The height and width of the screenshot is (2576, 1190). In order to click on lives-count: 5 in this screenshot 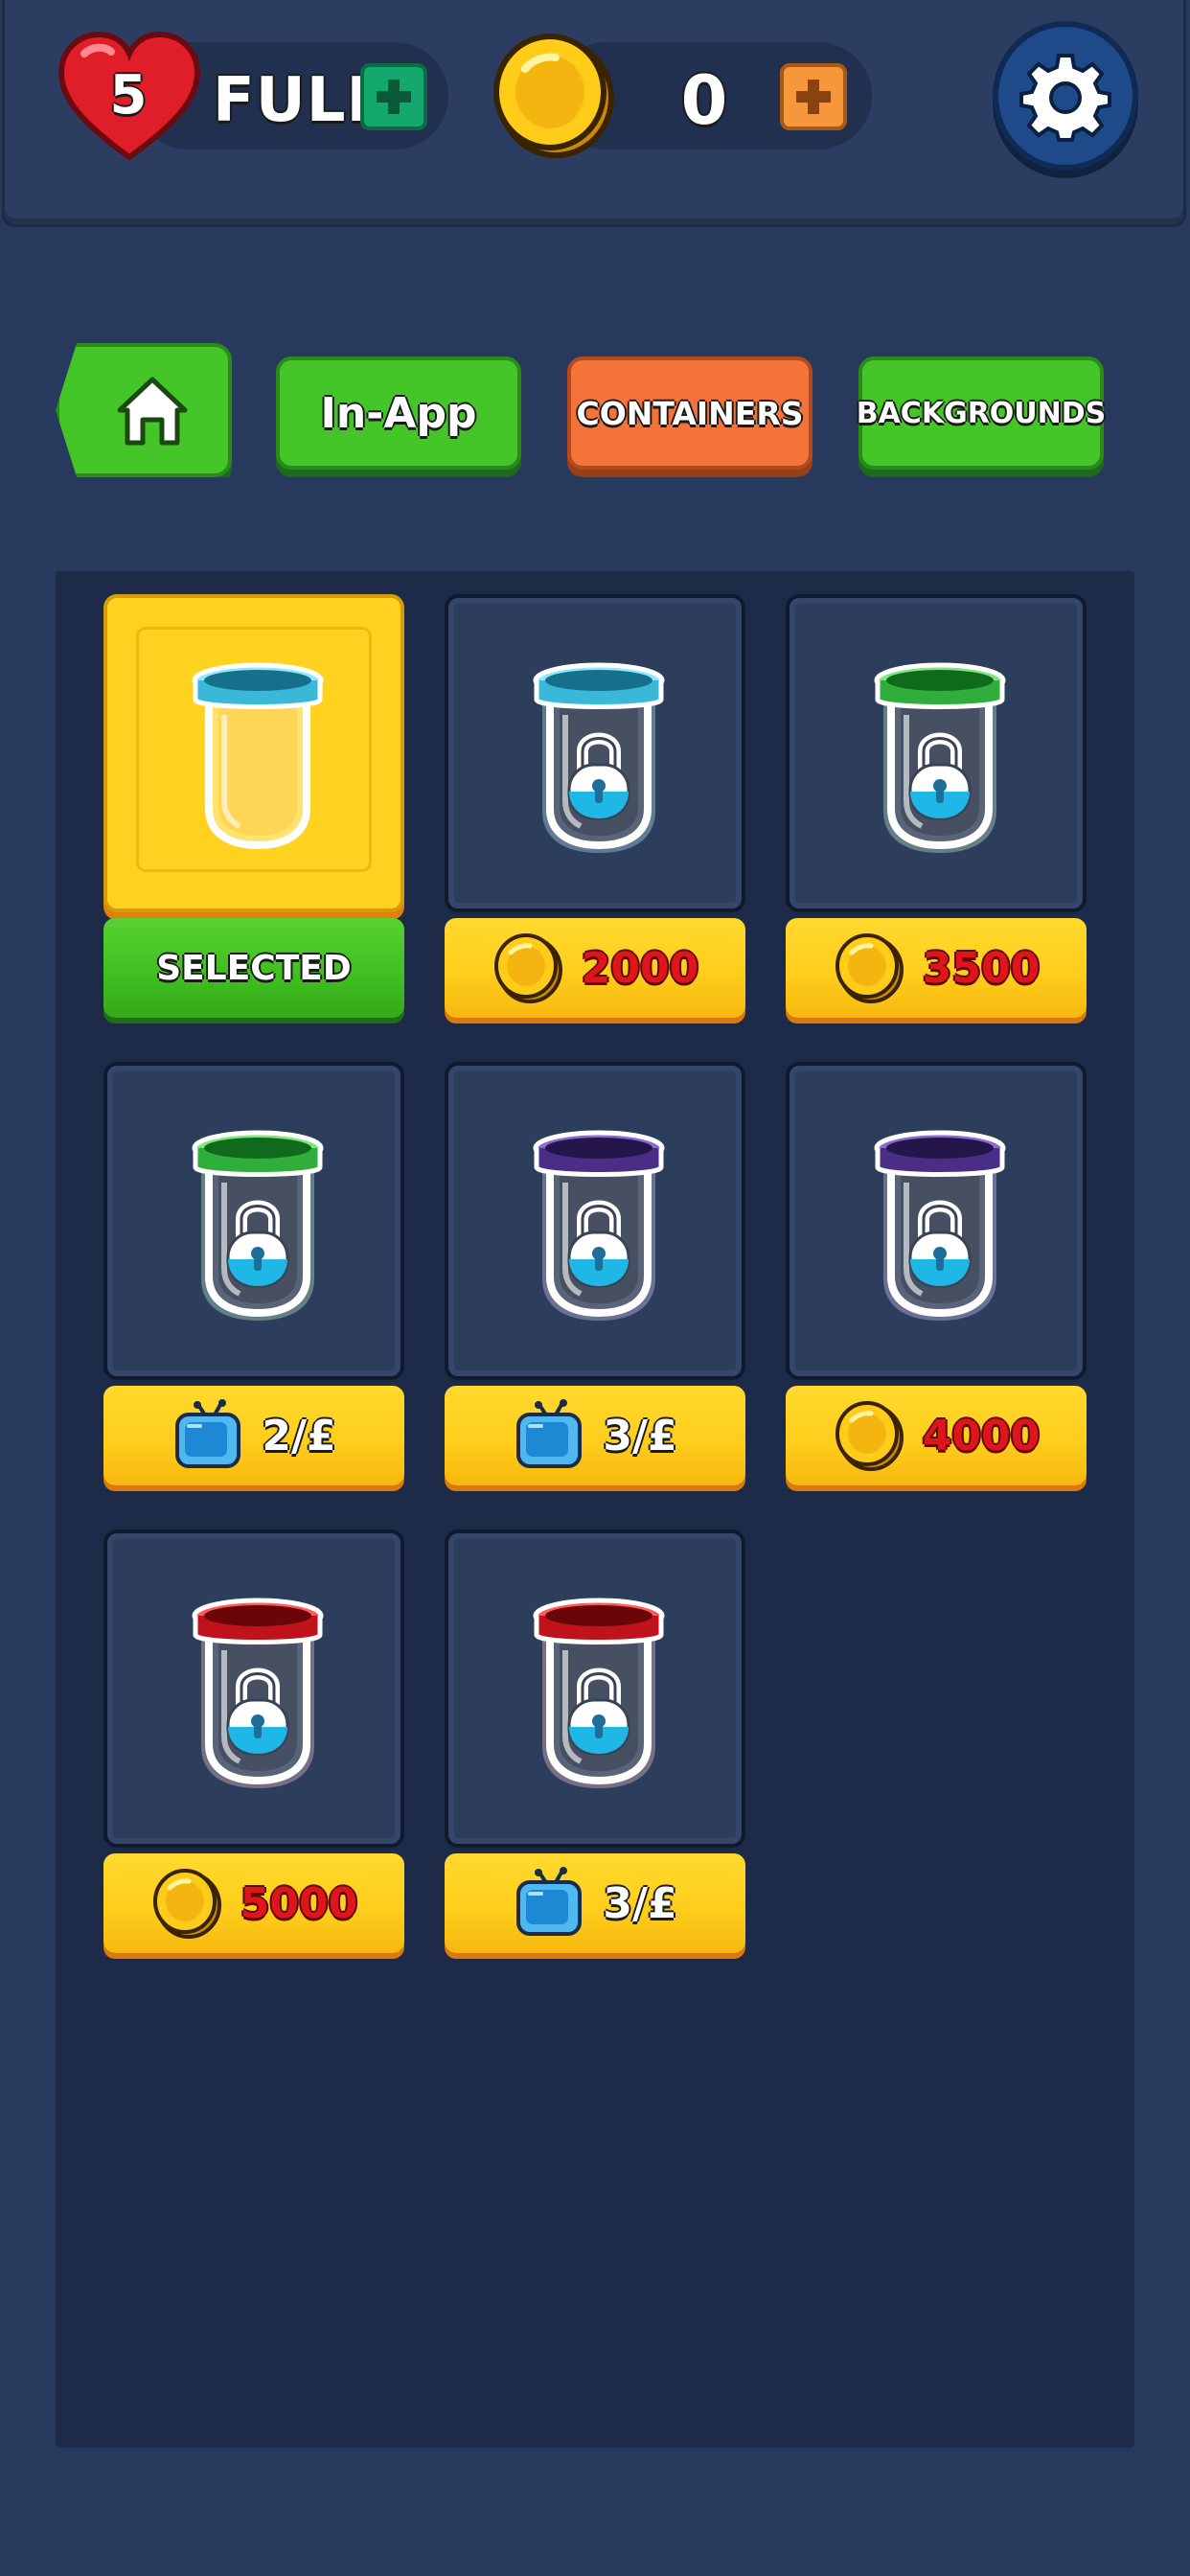, I will do `click(128, 95)`.